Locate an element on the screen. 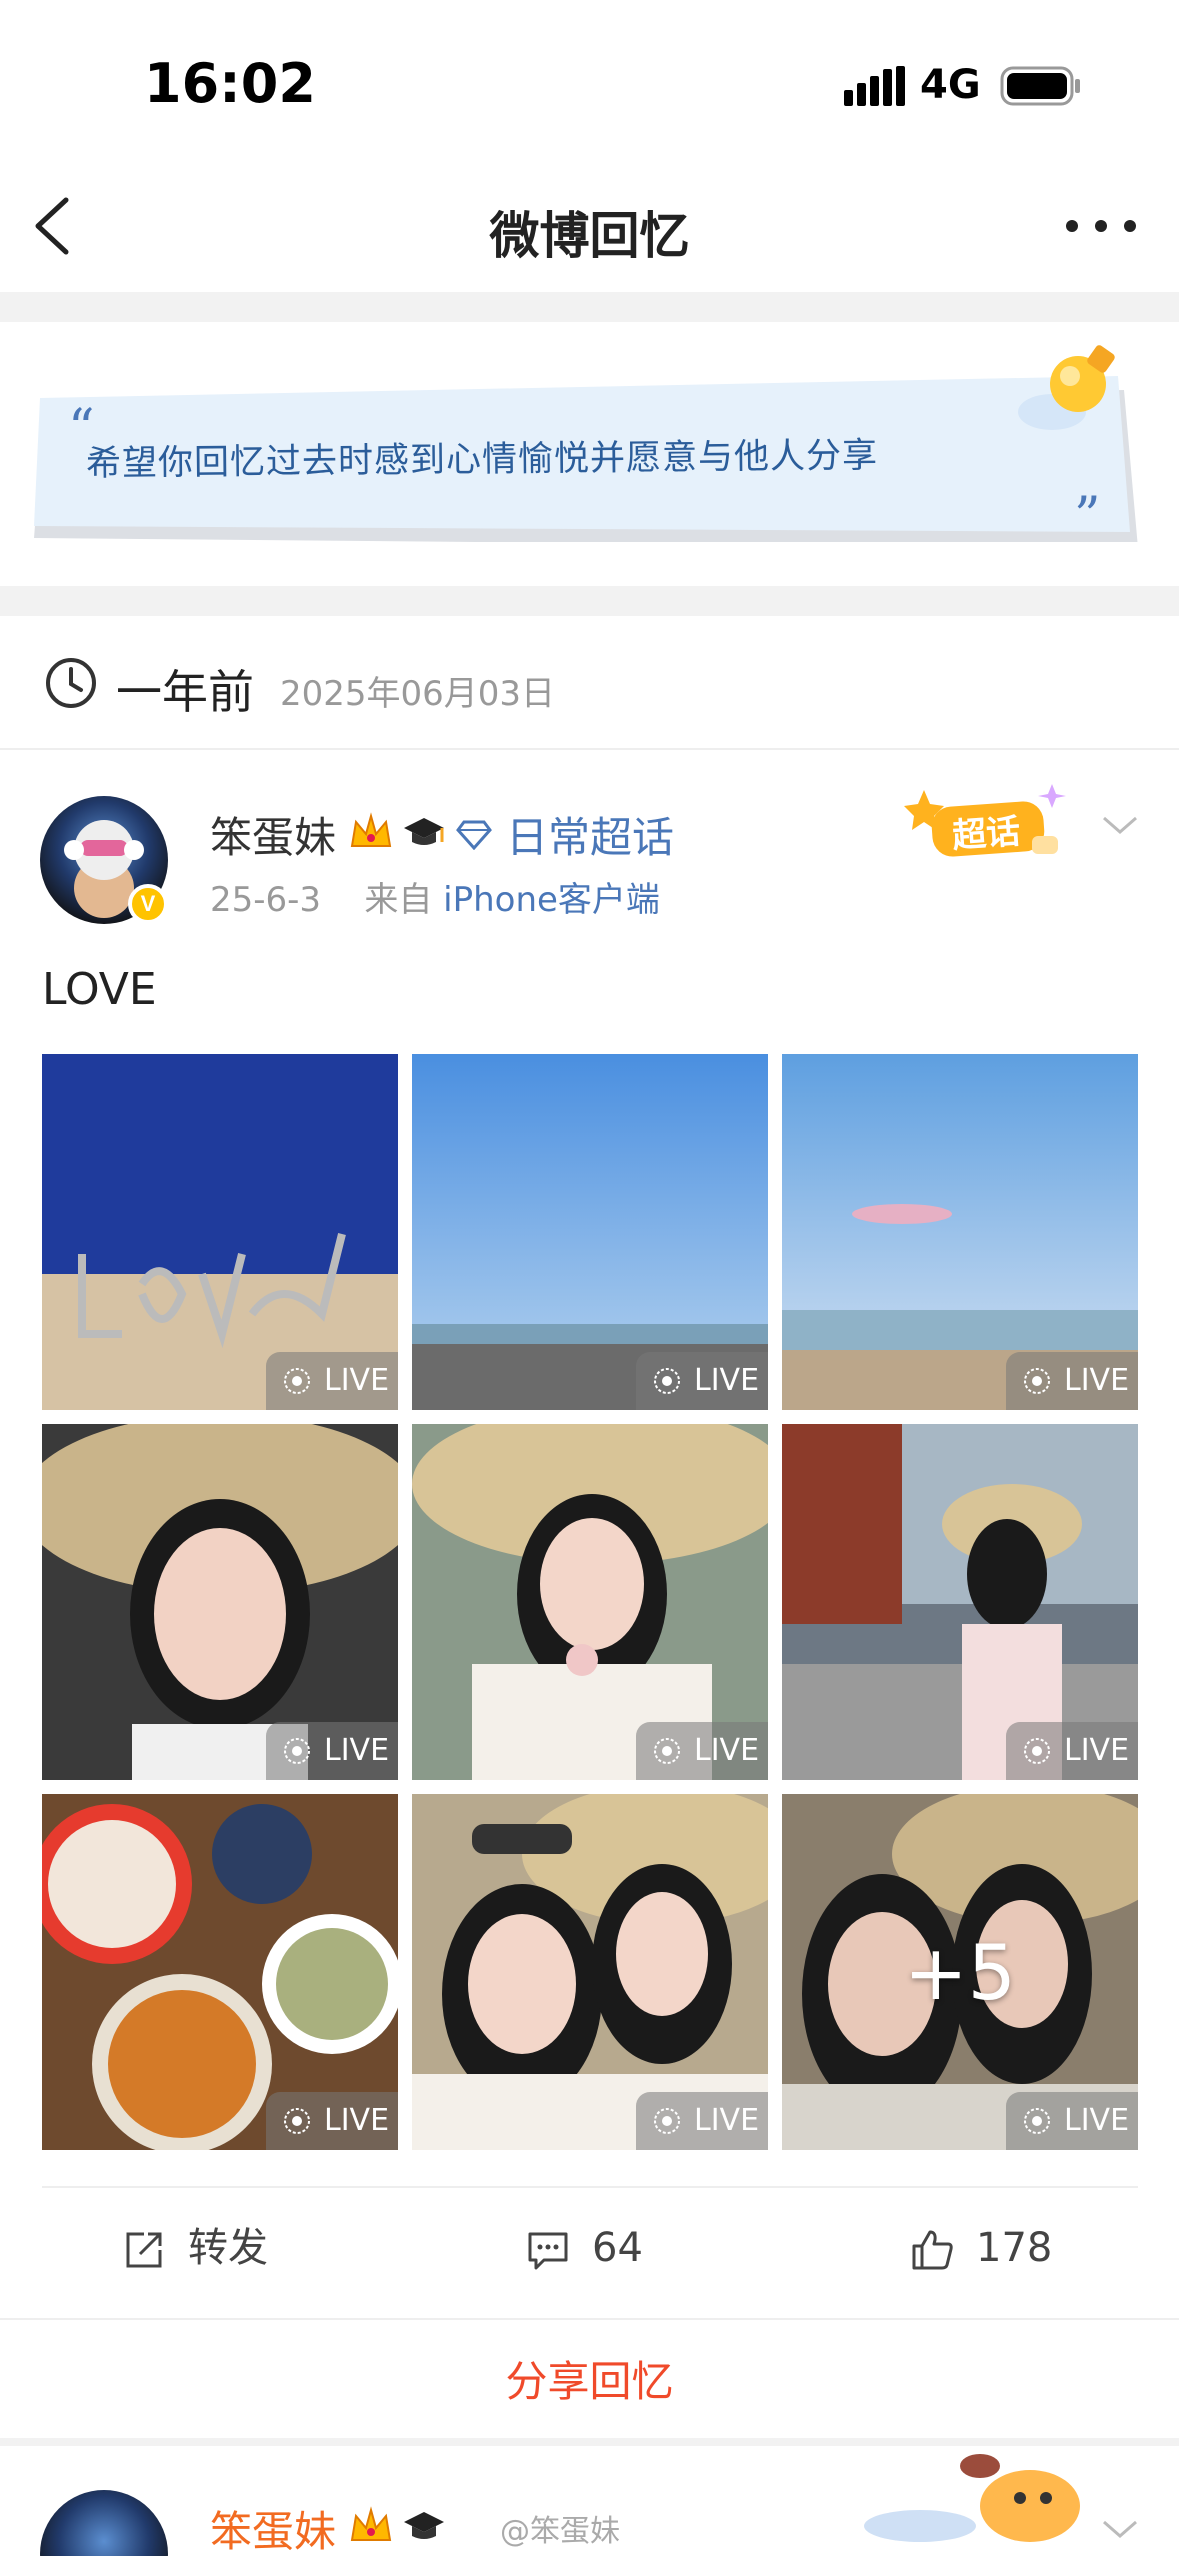 Image resolution: width=1179 pixels, height=2556 pixels. status-bar: 16:02 4G is located at coordinates (589, 80).